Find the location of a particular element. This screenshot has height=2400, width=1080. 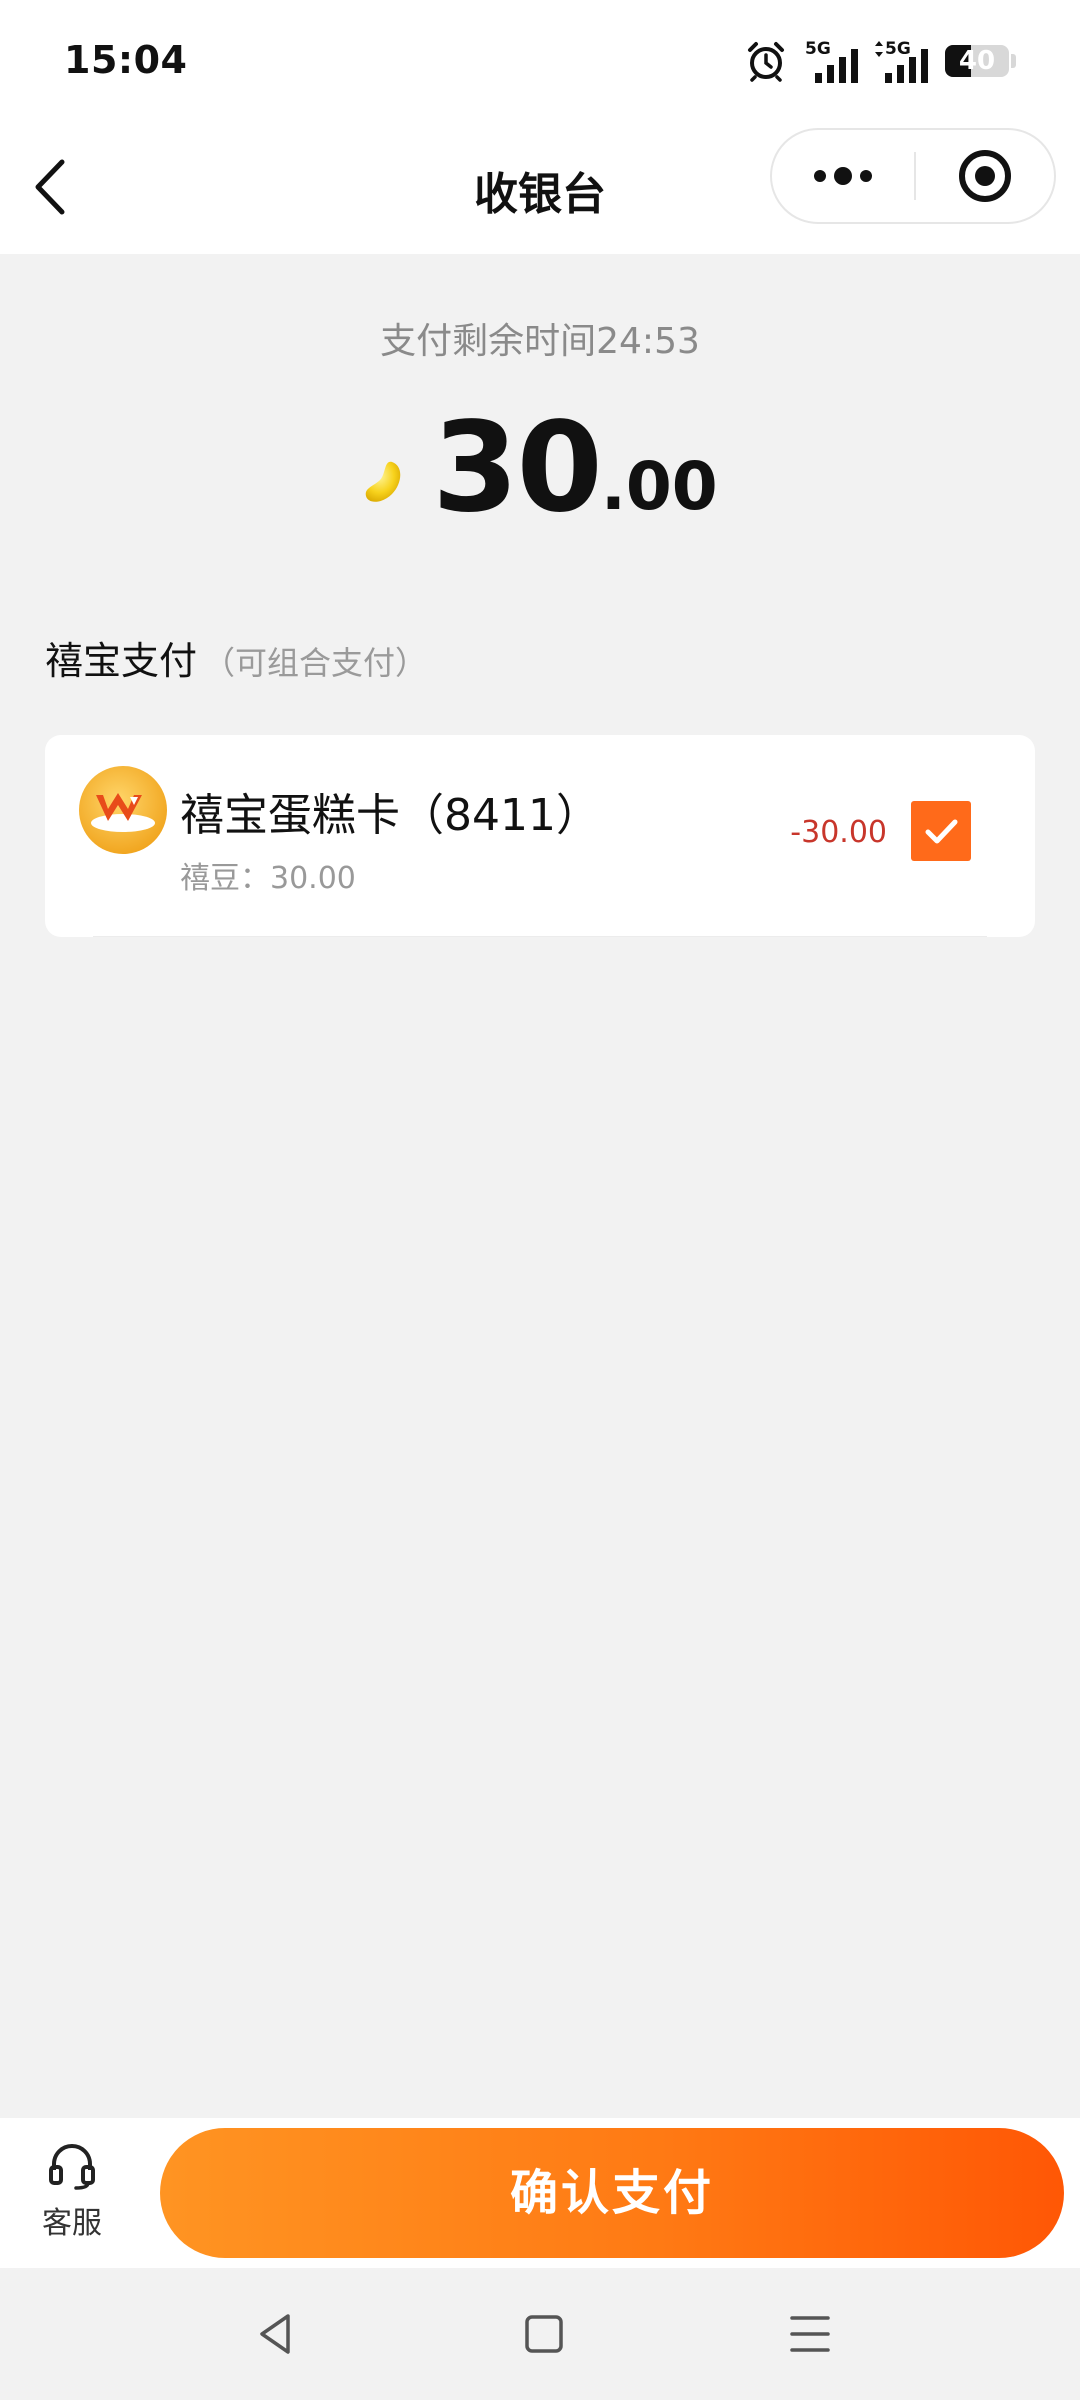

bottom-action-bar: 客服 确认支付 is located at coordinates (540, 2193).